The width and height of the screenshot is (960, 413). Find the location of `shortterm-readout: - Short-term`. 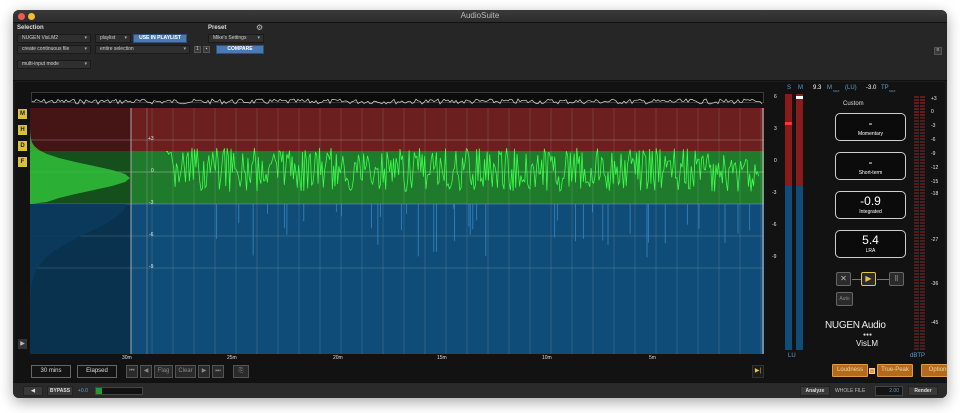

shortterm-readout: - Short-term is located at coordinates (870, 166).